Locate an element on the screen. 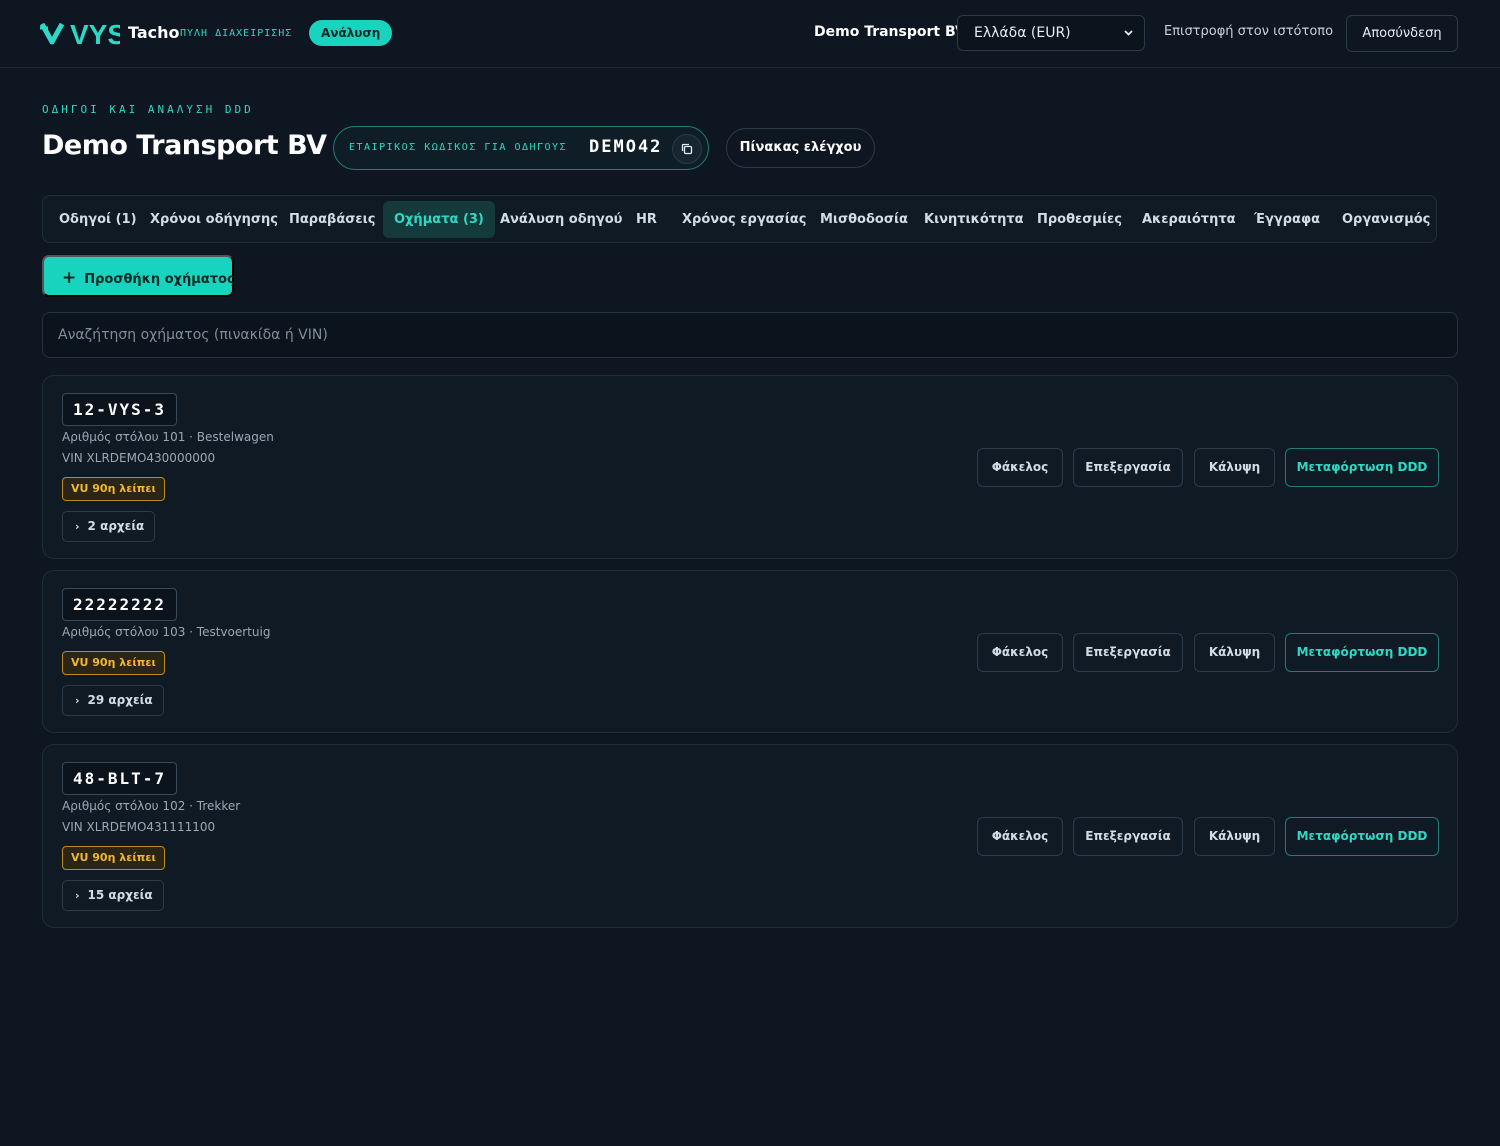  copy-icon is located at coordinates (687, 149).